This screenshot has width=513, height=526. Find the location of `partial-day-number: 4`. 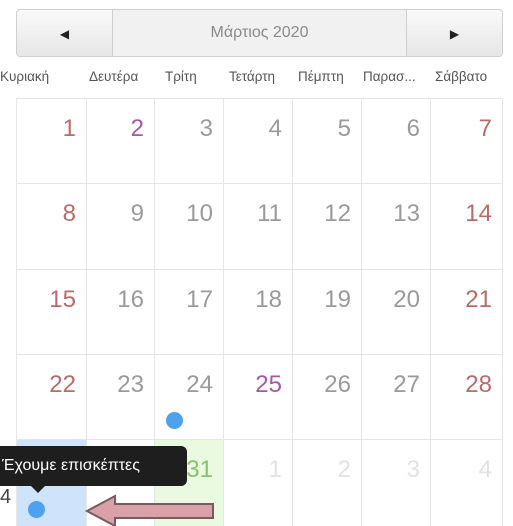

partial-day-number: 4 is located at coordinates (6, 497).